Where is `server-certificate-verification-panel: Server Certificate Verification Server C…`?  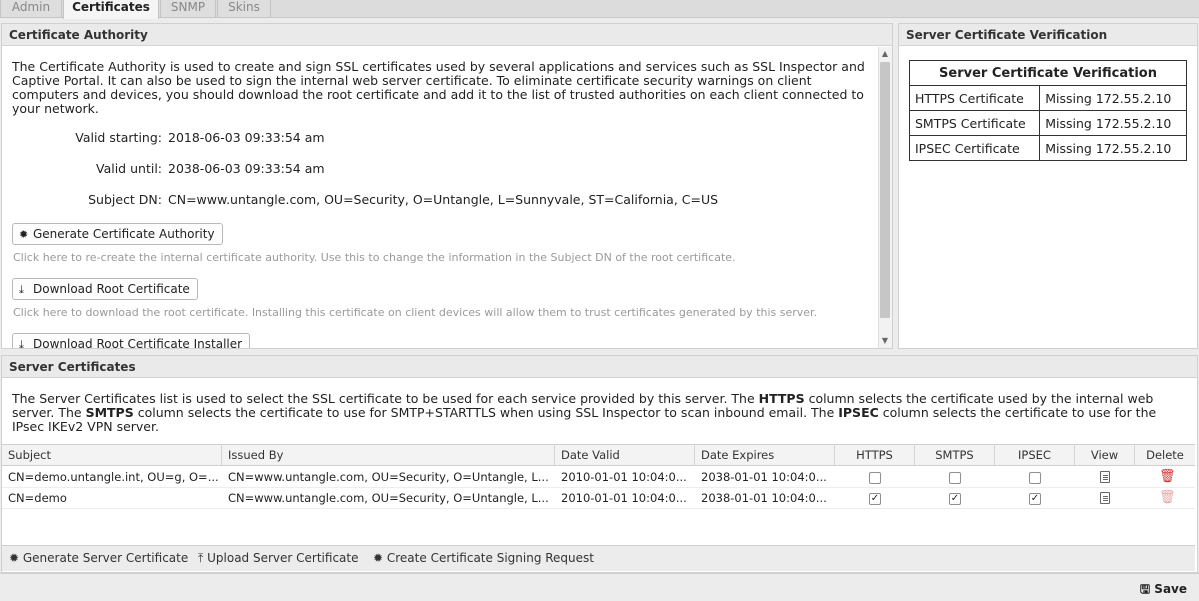
server-certificate-verification-panel: Server Certificate Verification Server C… is located at coordinates (1048, 186).